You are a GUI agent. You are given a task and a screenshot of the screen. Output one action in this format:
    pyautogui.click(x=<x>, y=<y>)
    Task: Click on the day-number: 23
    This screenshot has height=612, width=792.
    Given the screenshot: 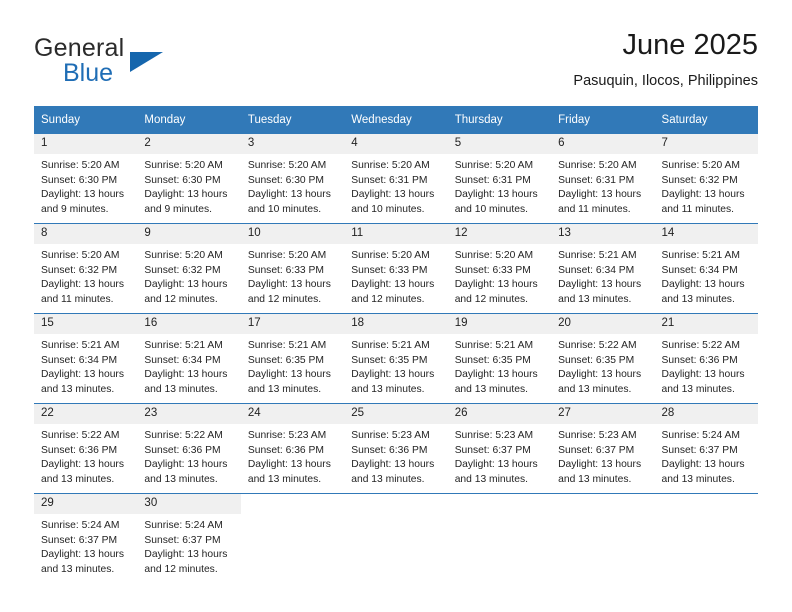 What is the action you would take?
    pyautogui.click(x=189, y=414)
    